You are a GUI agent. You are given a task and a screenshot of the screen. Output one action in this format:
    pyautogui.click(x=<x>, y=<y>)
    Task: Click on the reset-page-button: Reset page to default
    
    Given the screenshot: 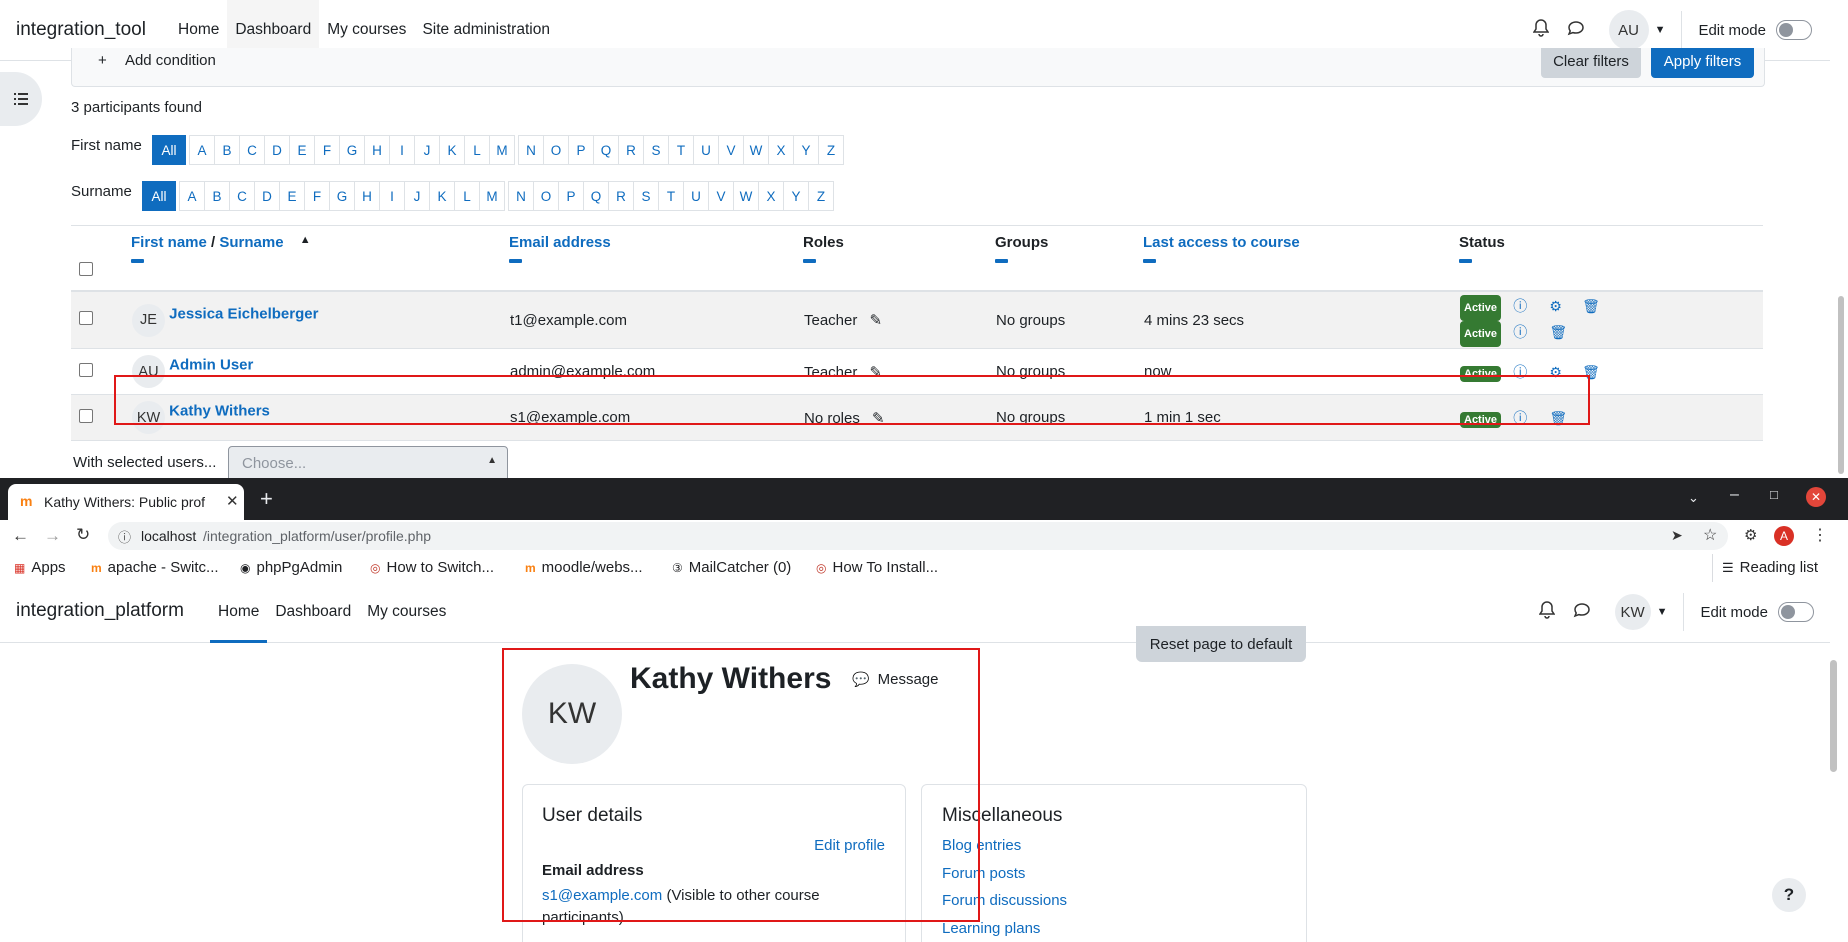 What is the action you would take?
    pyautogui.click(x=1221, y=644)
    